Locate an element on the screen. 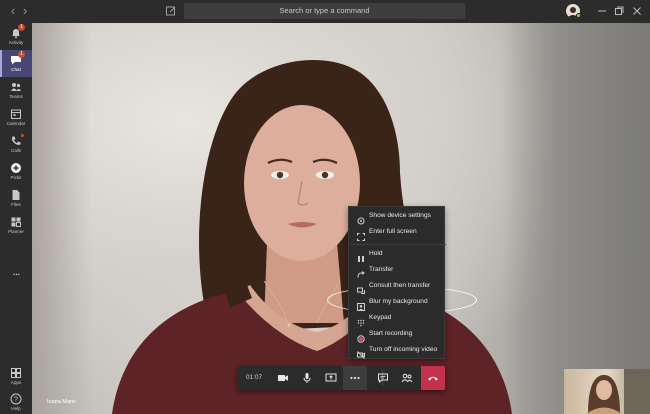 Image resolution: width=650 pixels, height=414 pixels. camera-button is located at coordinates (283, 378).